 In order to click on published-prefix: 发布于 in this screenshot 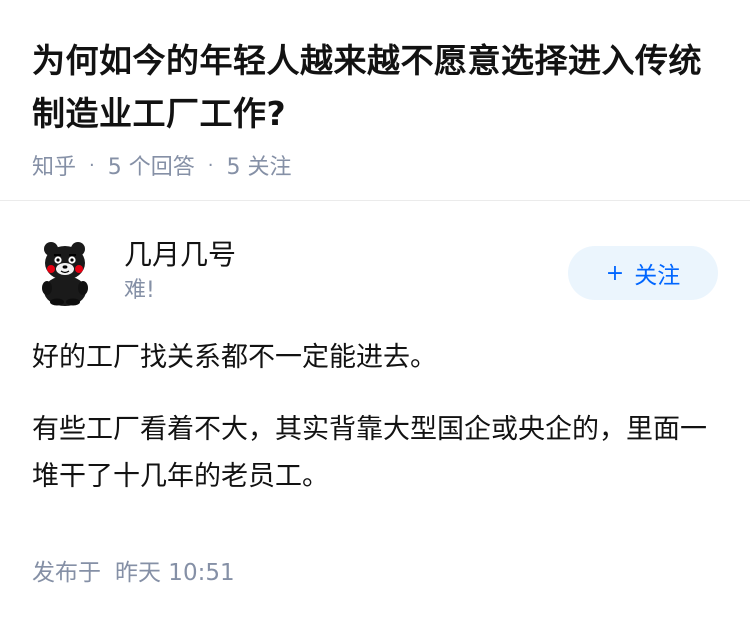, I will do `click(66, 573)`.